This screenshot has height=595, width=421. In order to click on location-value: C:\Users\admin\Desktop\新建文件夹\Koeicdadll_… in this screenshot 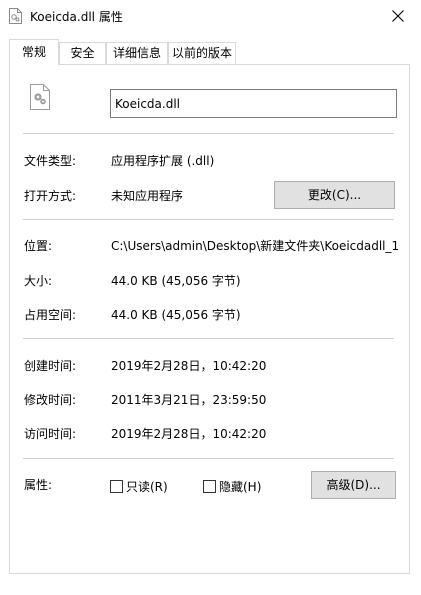, I will do `click(254, 246)`.